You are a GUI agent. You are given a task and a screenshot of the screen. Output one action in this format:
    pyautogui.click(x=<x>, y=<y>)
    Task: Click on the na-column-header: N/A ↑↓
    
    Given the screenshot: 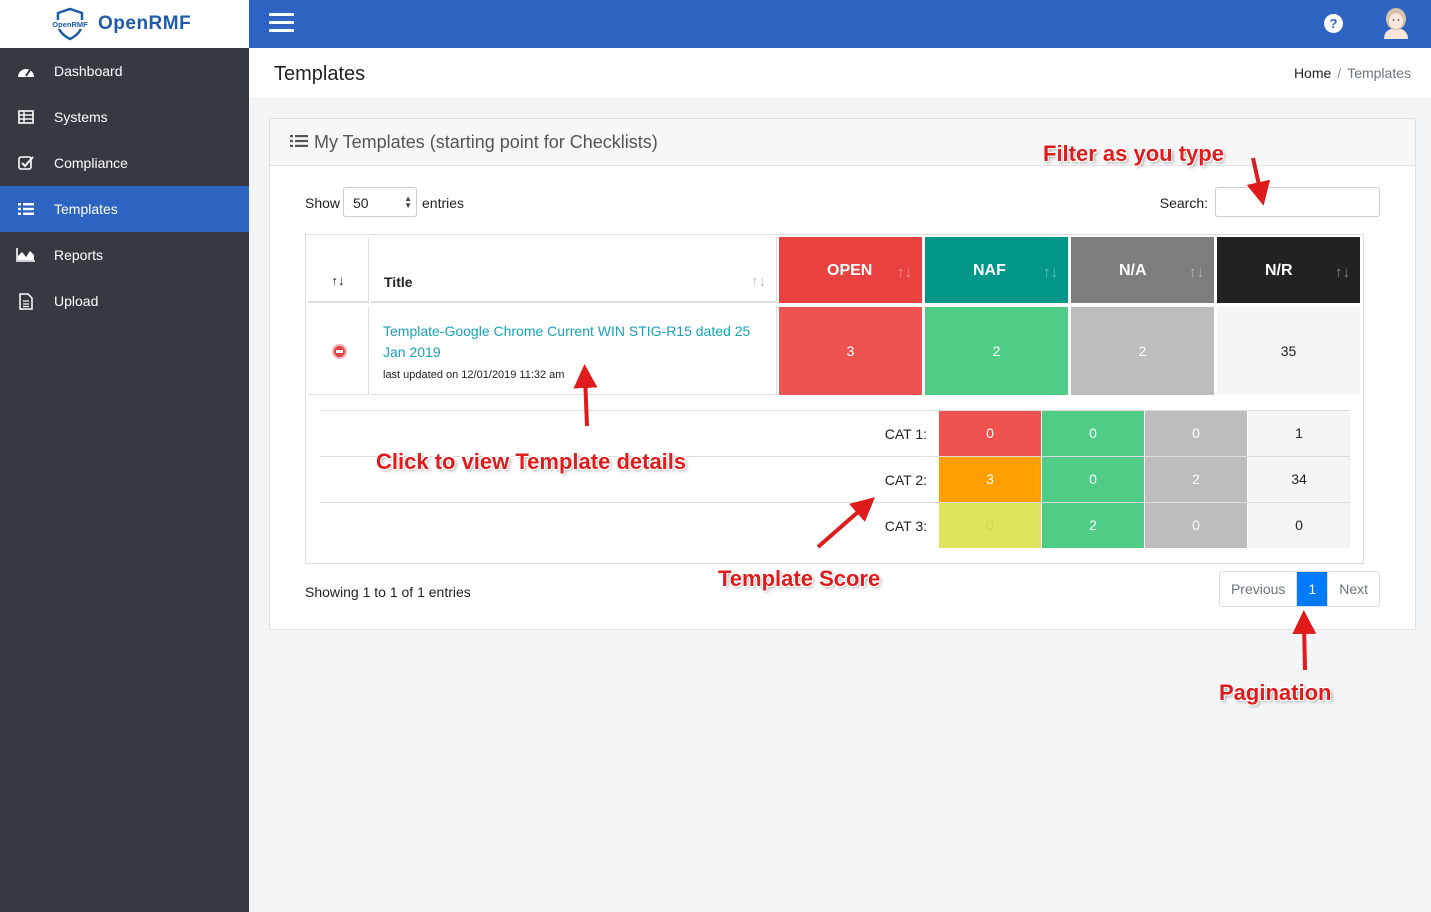 What is the action you would take?
    pyautogui.click(x=1142, y=270)
    